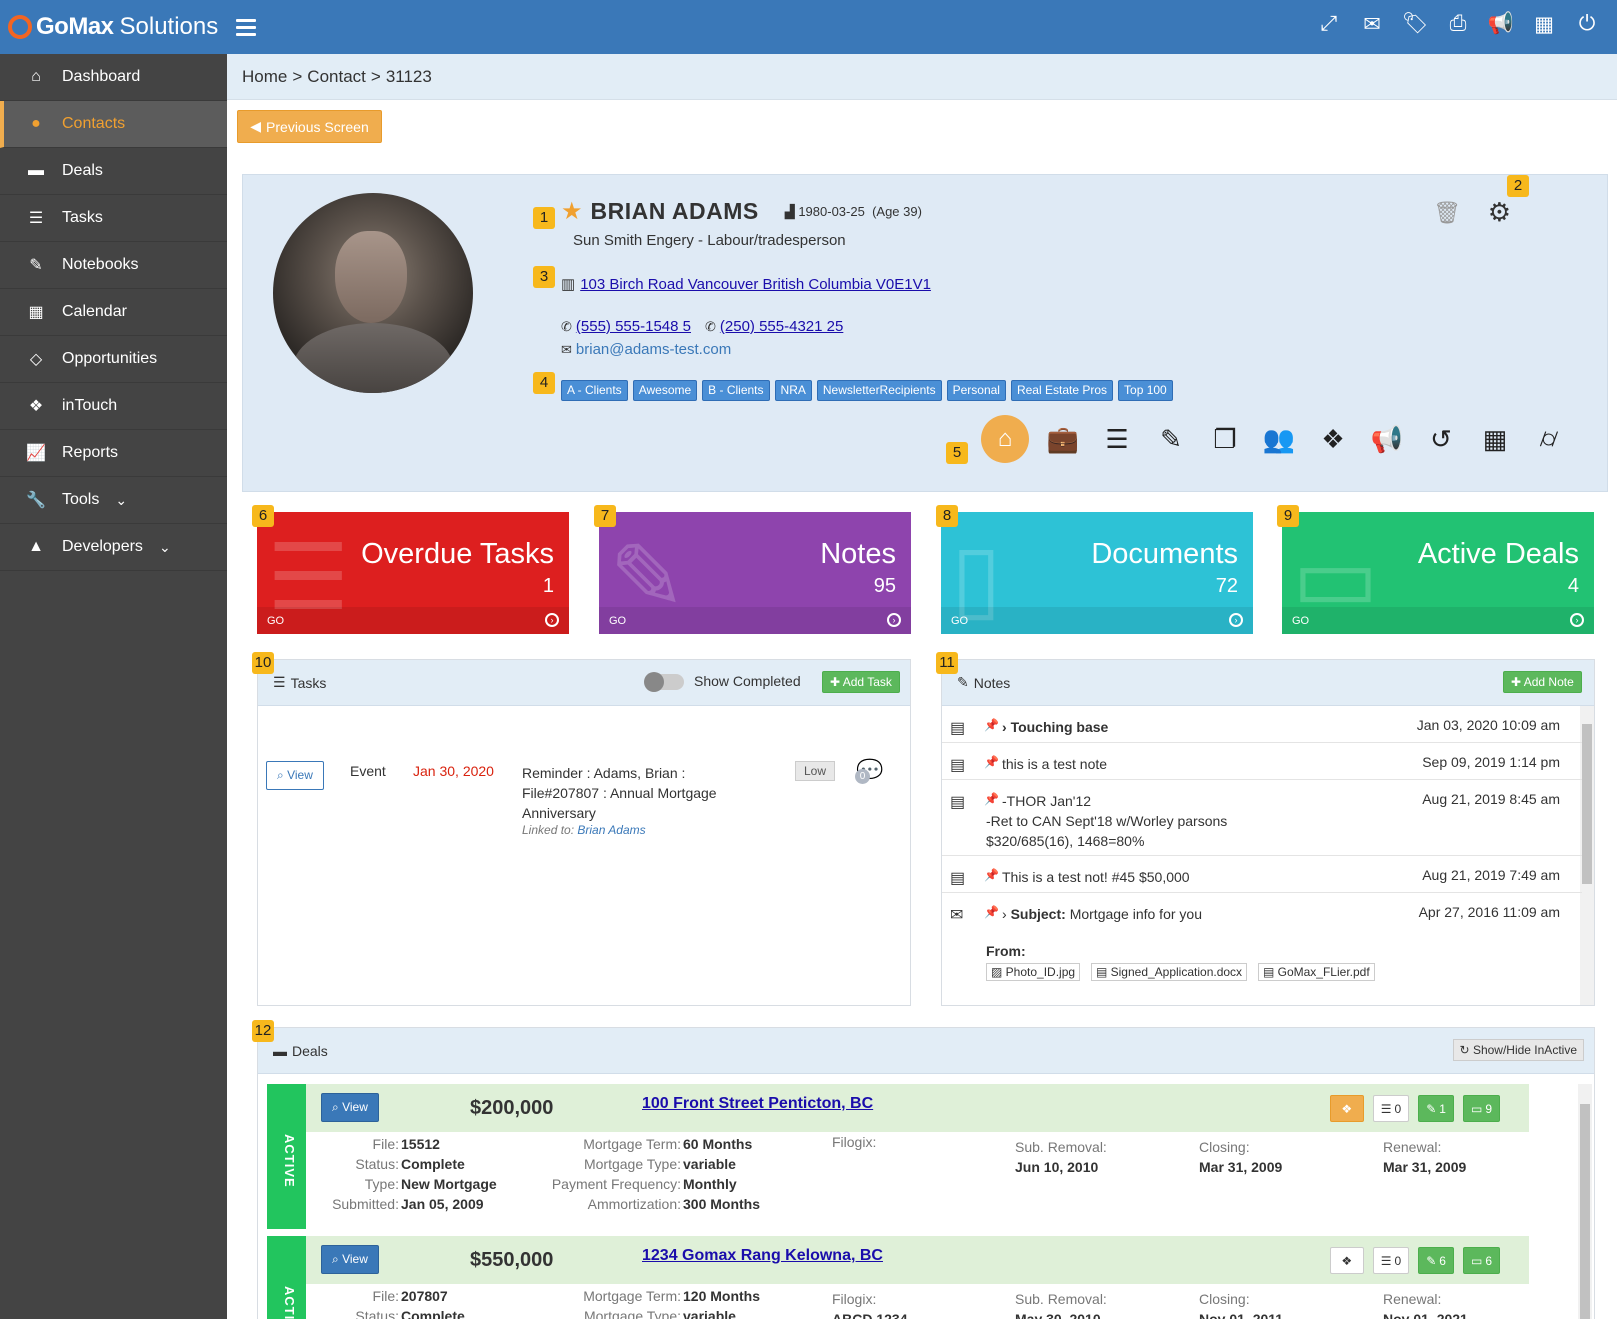 The image size is (1617, 1319). What do you see at coordinates (1481, 1260) in the screenshot?
I see `deal-docs-button: ▭ 6` at bounding box center [1481, 1260].